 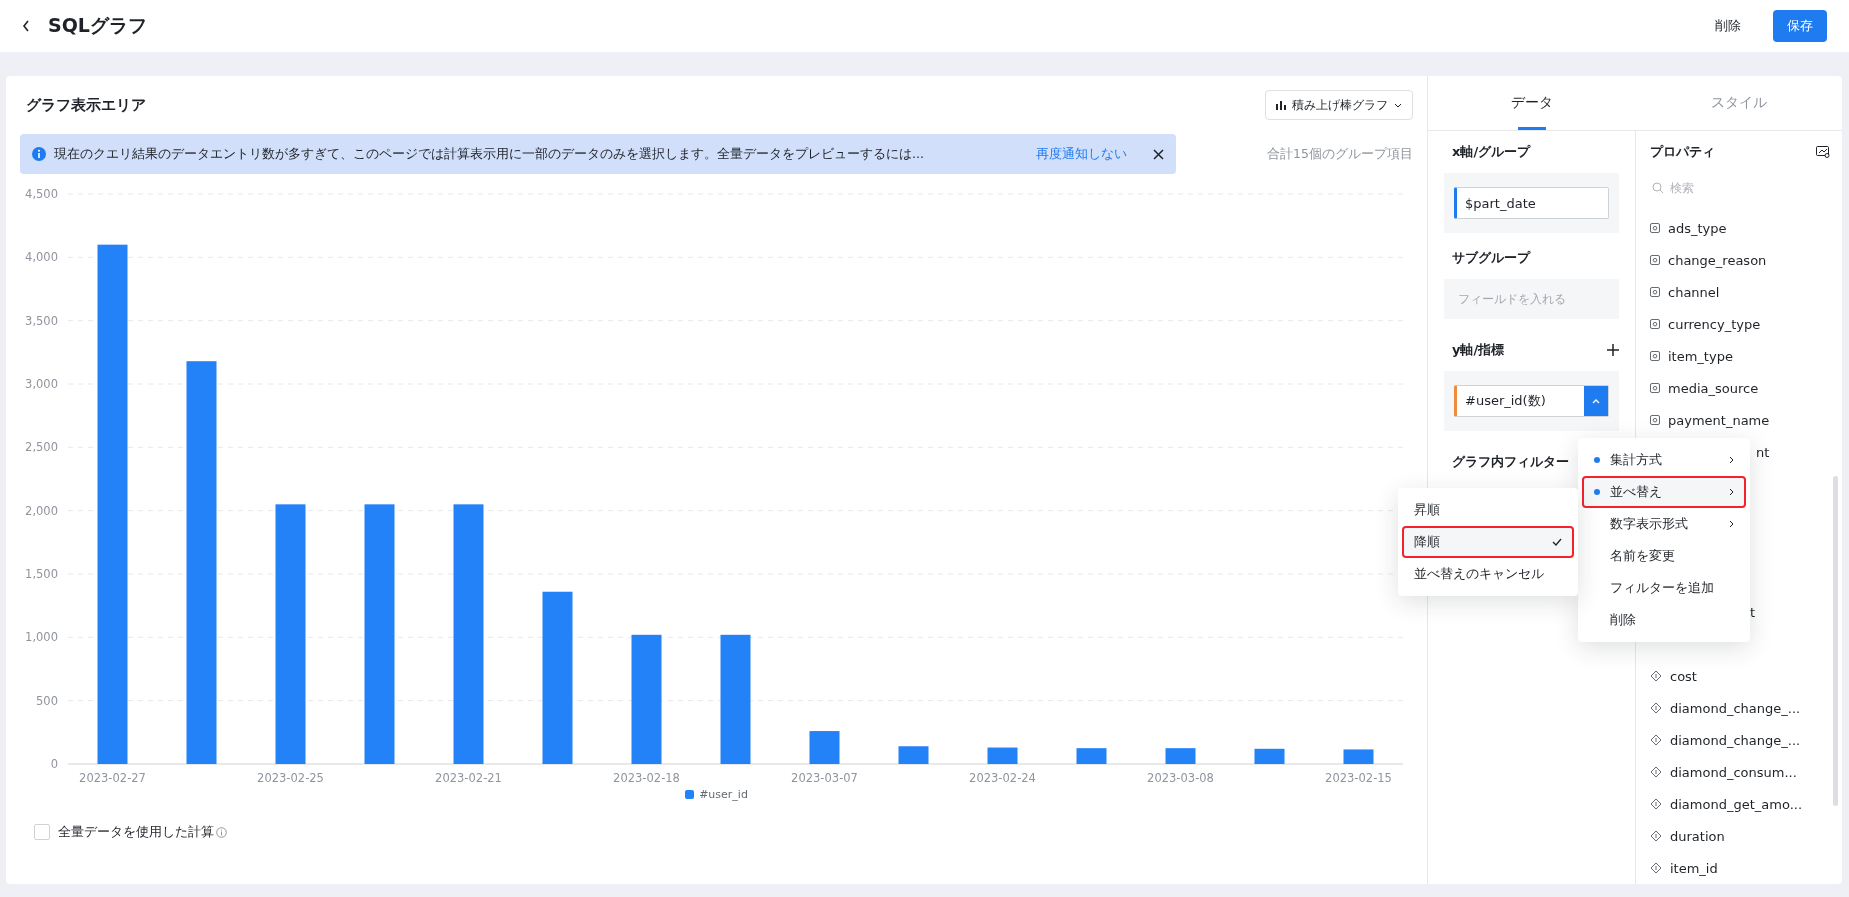 I want to click on y-axis-label: 2,500, so click(x=41, y=447).